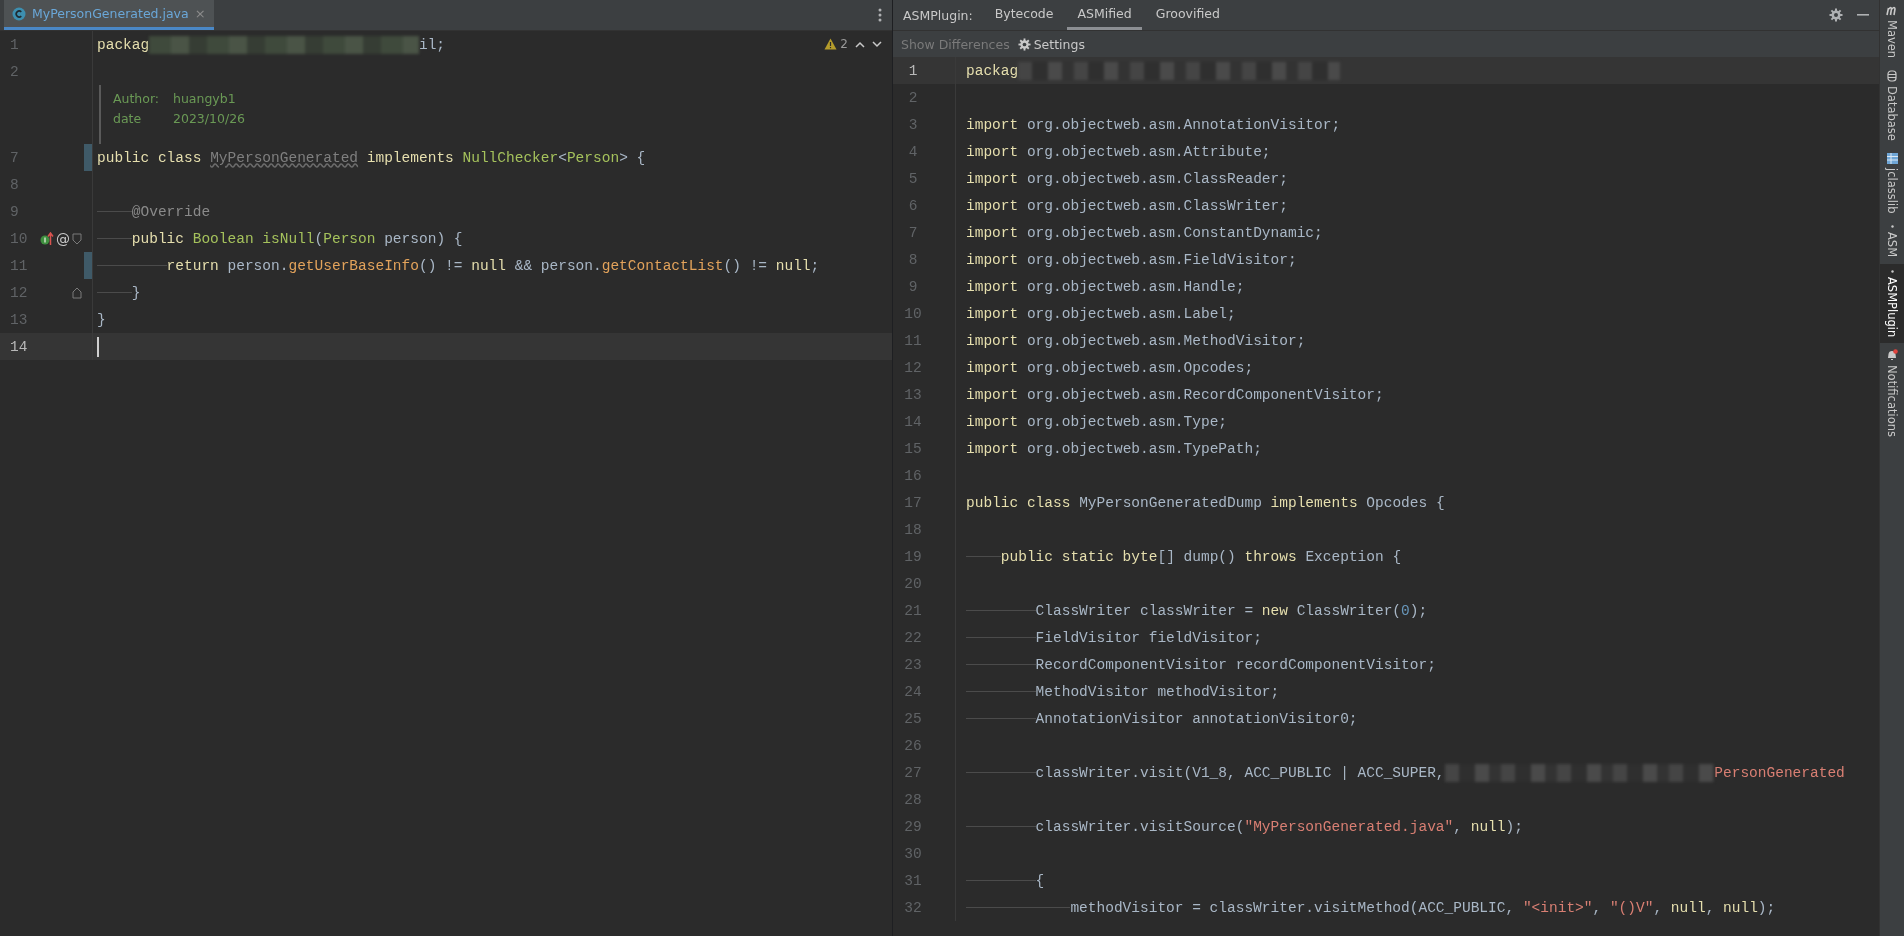  I want to click on panel-tab: Groovified, so click(1187, 15).